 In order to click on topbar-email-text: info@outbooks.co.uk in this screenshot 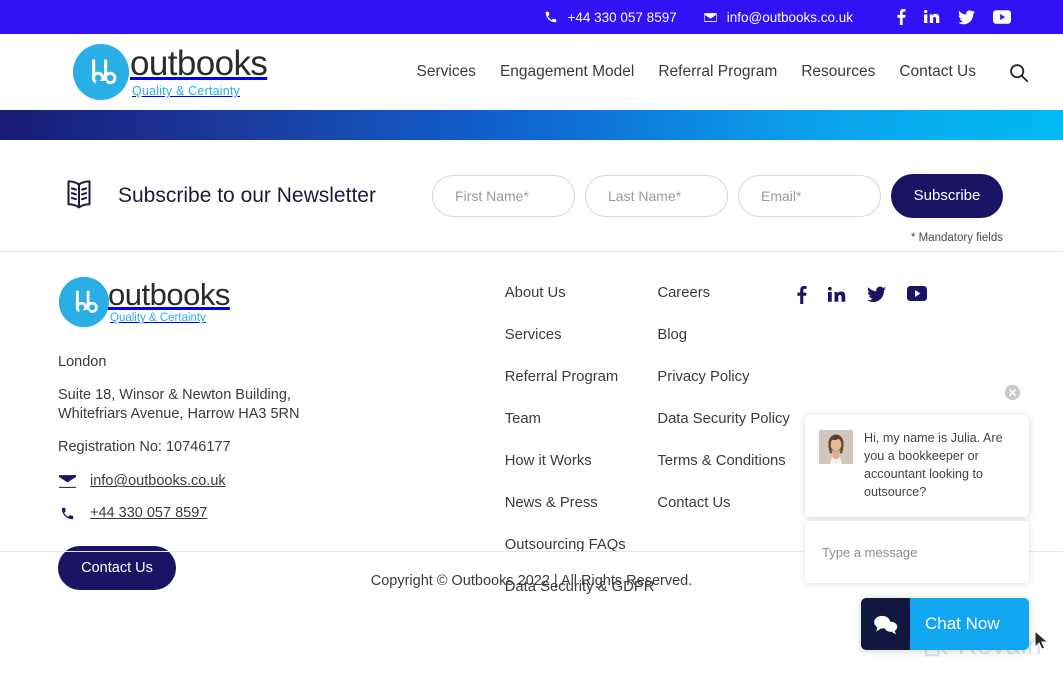, I will do `click(789, 17)`.